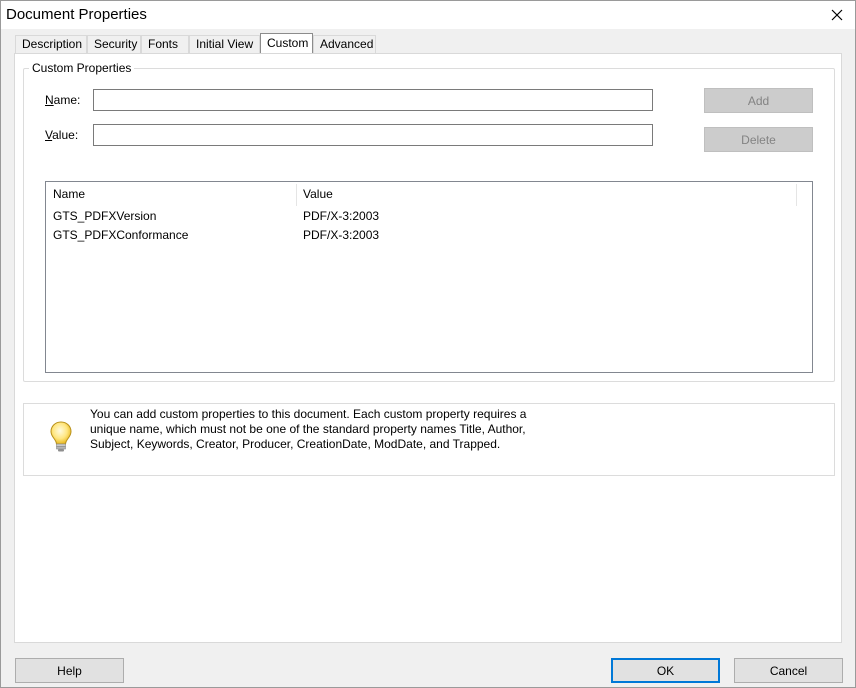 The height and width of the screenshot is (688, 856). I want to click on lightbulb-icon, so click(61, 436).